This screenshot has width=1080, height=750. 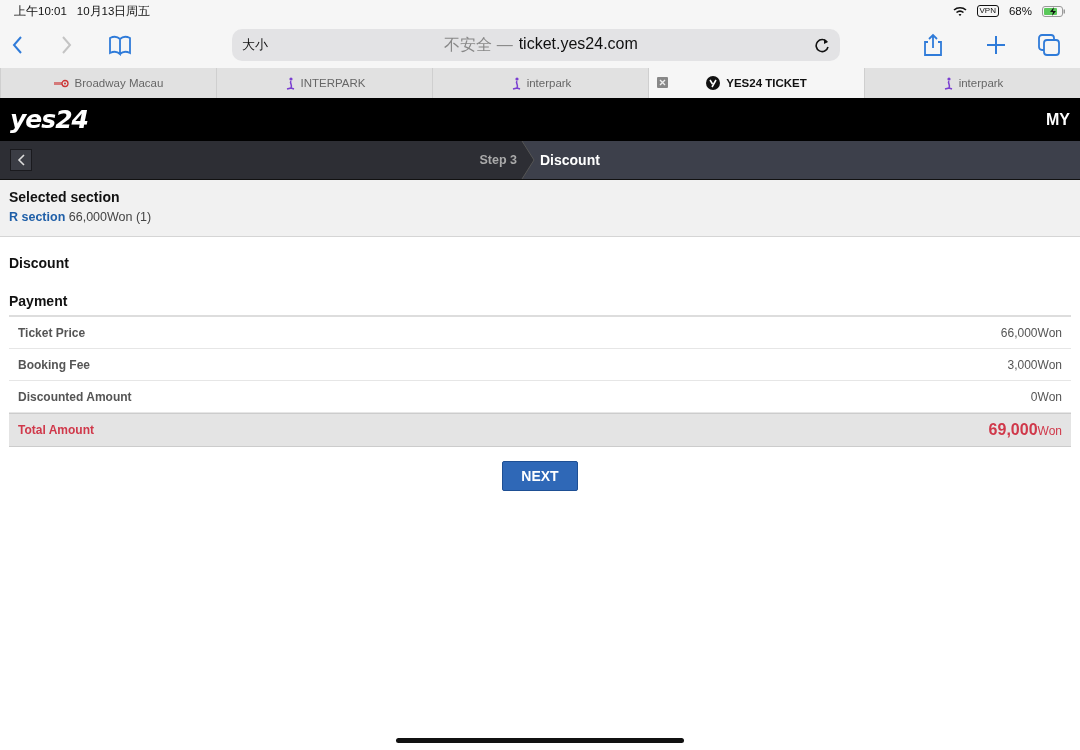 I want to click on browser-tab: YES24 TICKET, so click(x=756, y=83).